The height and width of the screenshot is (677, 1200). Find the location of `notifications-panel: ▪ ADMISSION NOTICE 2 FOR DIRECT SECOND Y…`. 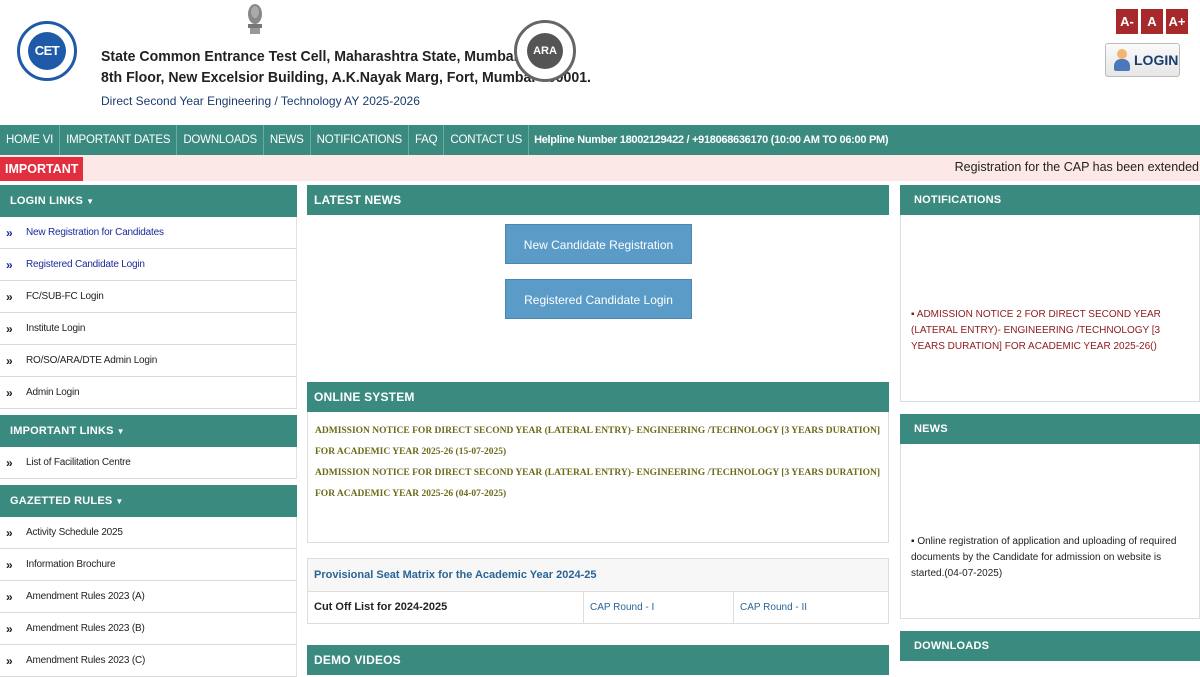

notifications-panel: ▪ ADMISSION NOTICE 2 FOR DIRECT SECOND Y… is located at coordinates (1050, 308).